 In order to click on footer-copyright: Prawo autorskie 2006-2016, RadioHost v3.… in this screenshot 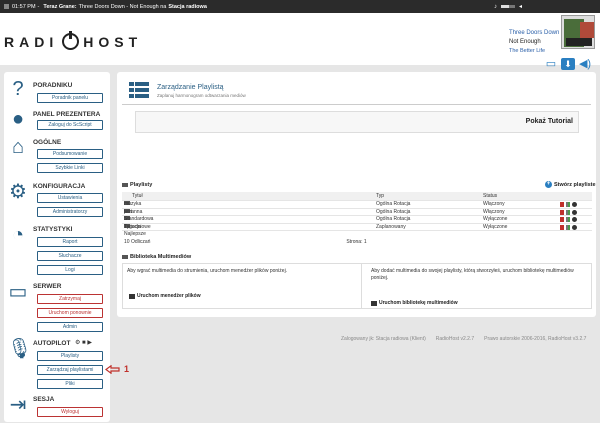, I will do `click(535, 339)`.